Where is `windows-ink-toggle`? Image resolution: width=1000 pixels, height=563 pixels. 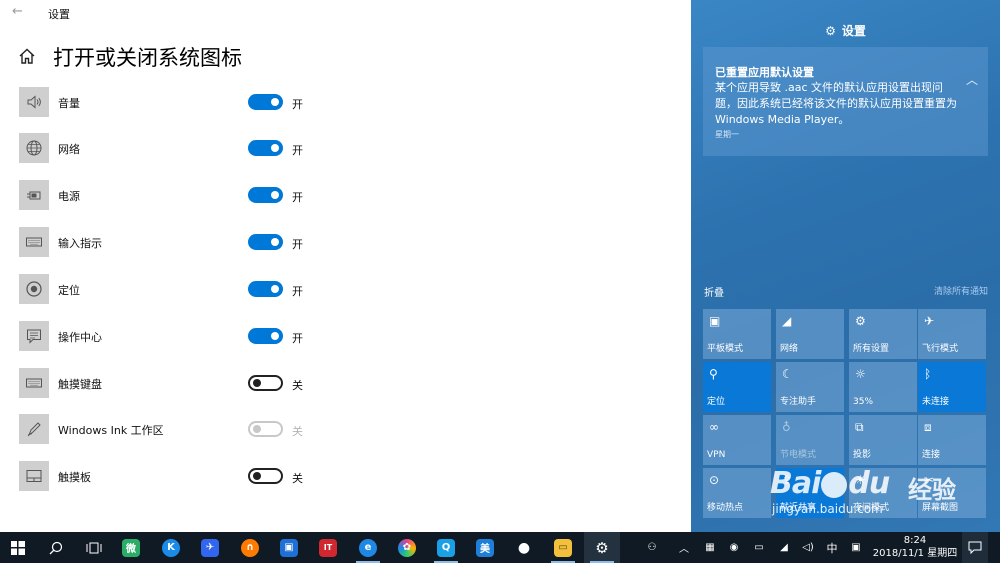
windows-ink-toggle is located at coordinates (265, 429).